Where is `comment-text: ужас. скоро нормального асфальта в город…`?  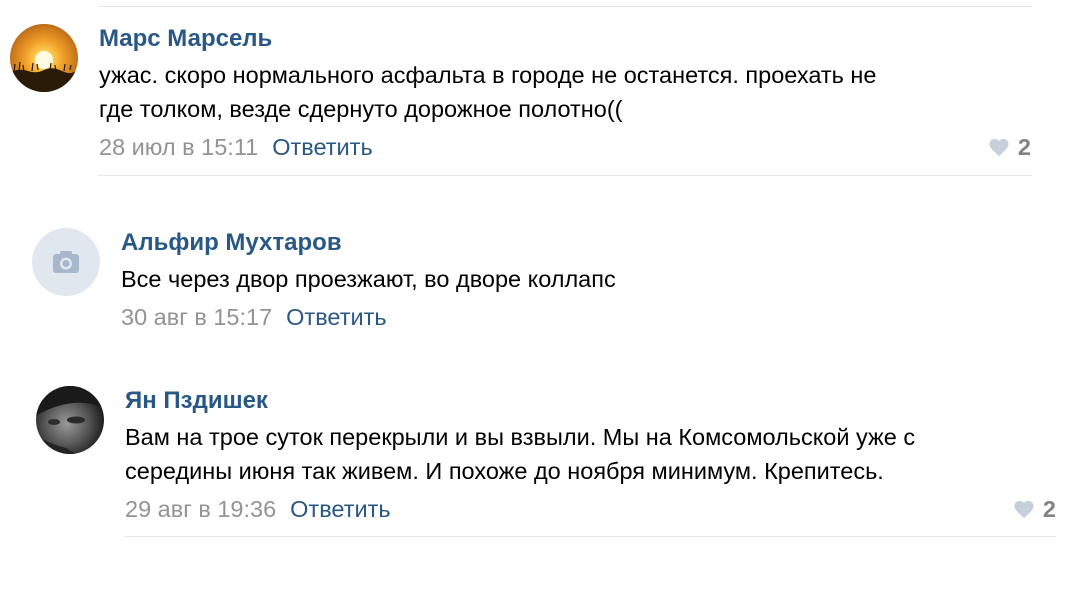
comment-text: ужас. скоро нормального асфальта в город… is located at coordinates (565, 92).